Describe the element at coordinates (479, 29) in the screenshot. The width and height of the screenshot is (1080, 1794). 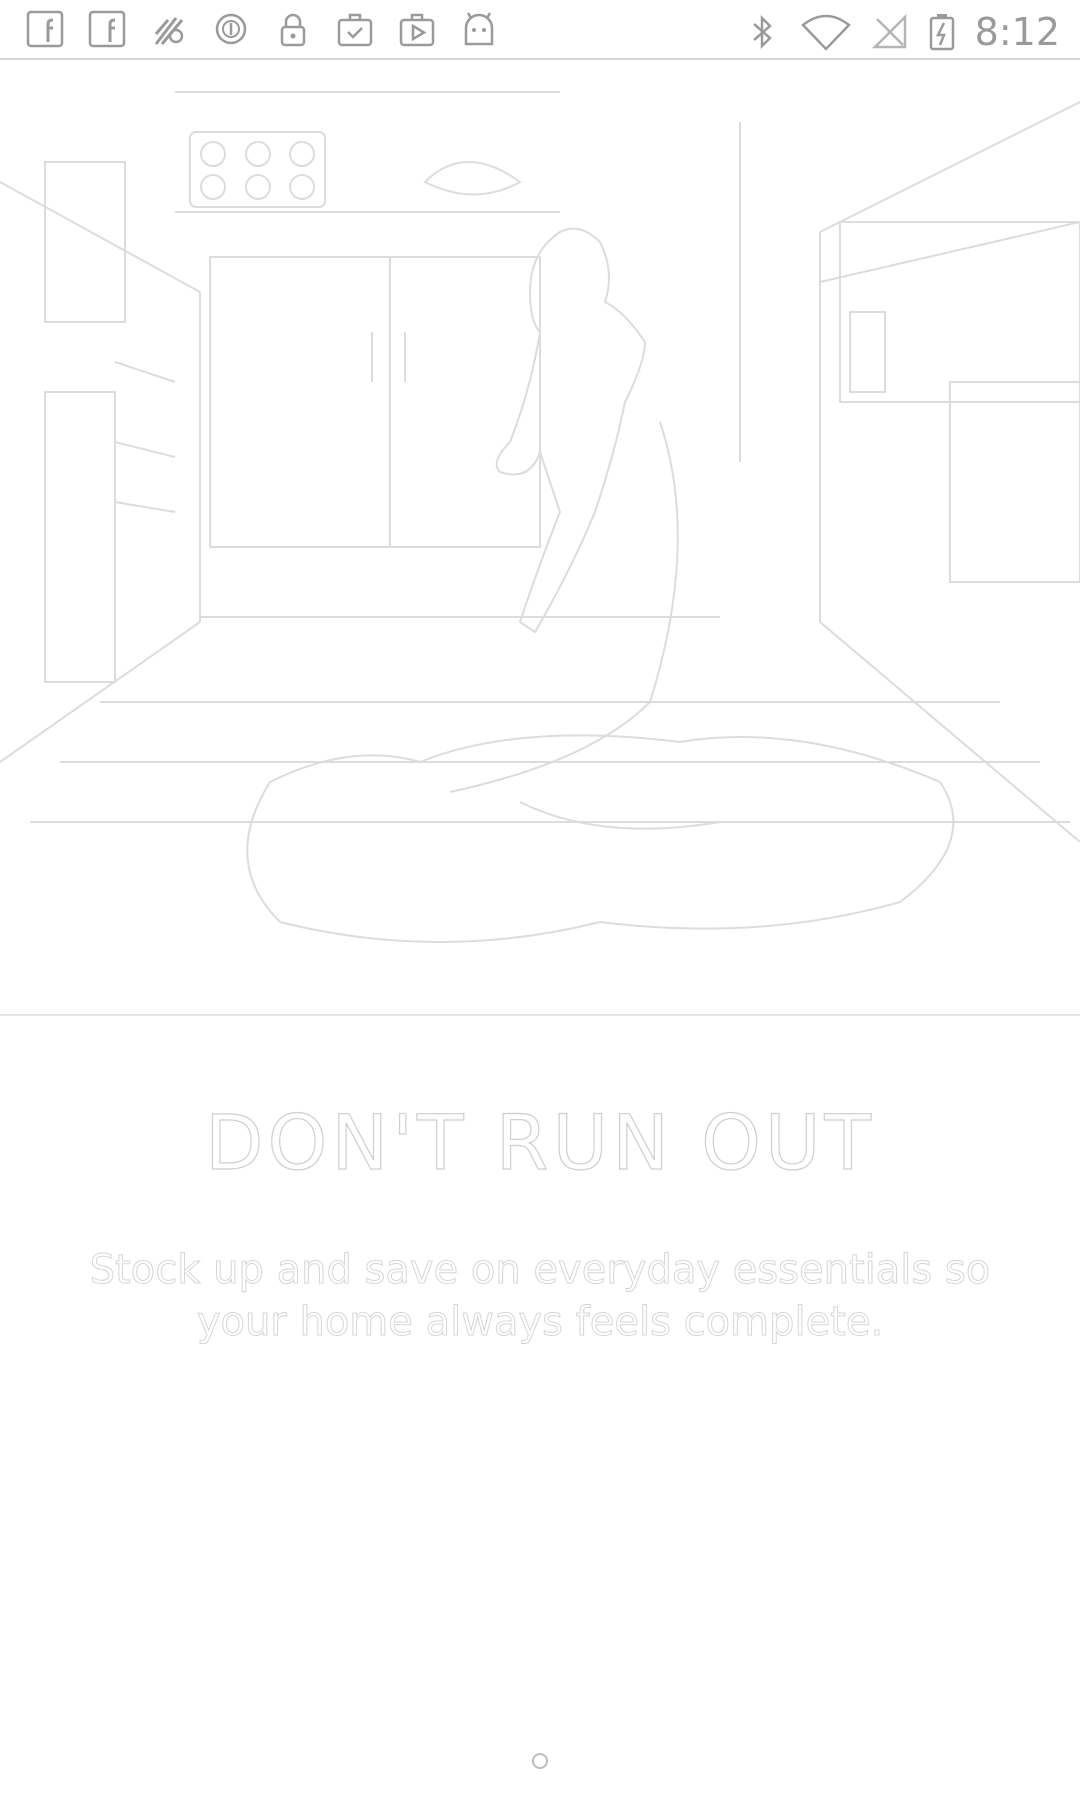
I see `android-icon` at that location.